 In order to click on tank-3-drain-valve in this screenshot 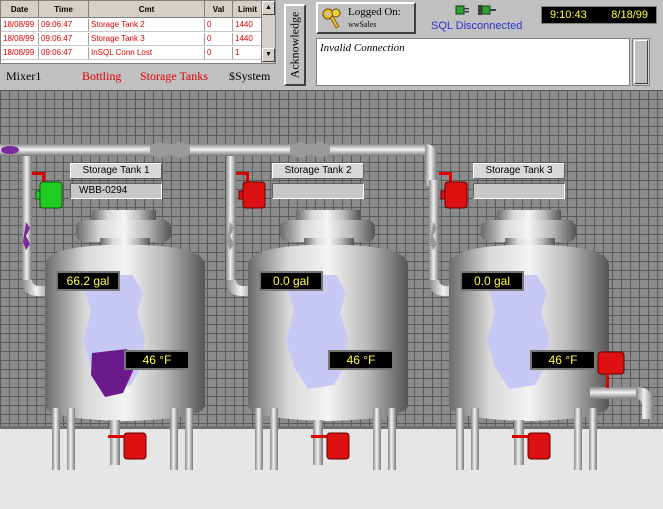, I will do `click(539, 446)`.